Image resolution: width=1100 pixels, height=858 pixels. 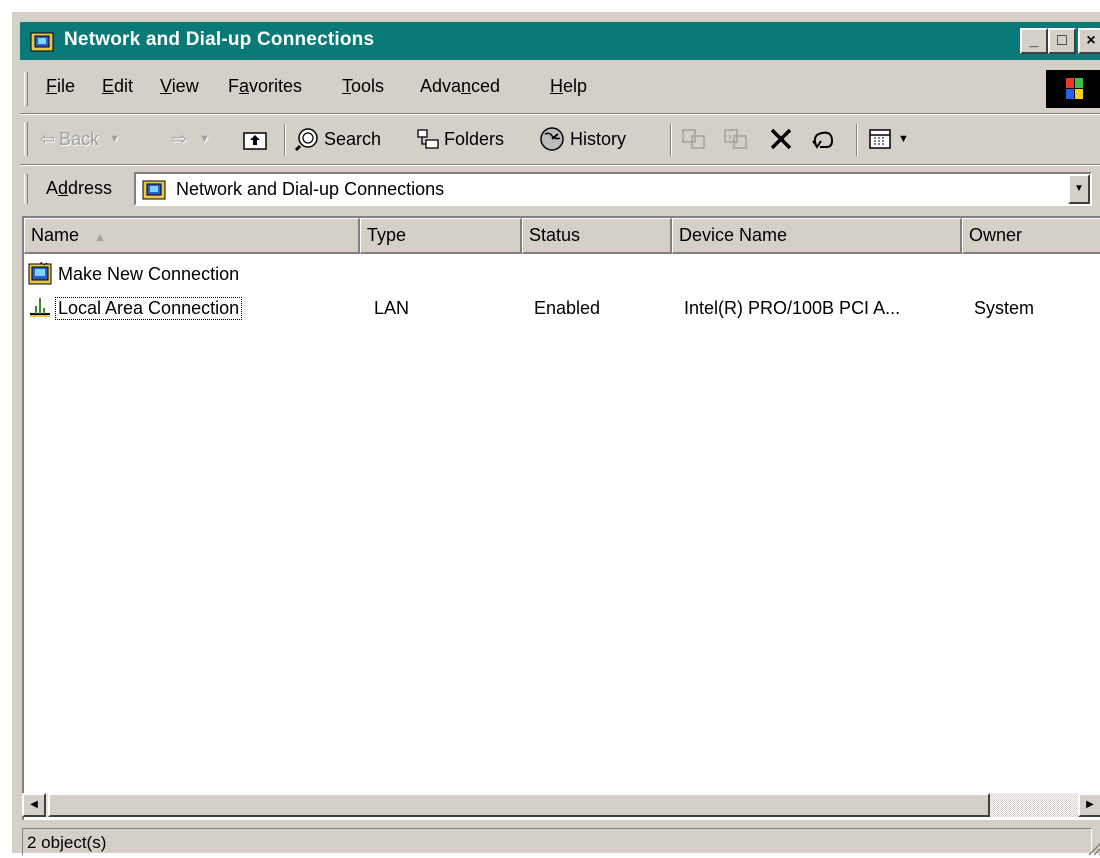 What do you see at coordinates (1089, 41) in the screenshot?
I see `close-button: ×` at bounding box center [1089, 41].